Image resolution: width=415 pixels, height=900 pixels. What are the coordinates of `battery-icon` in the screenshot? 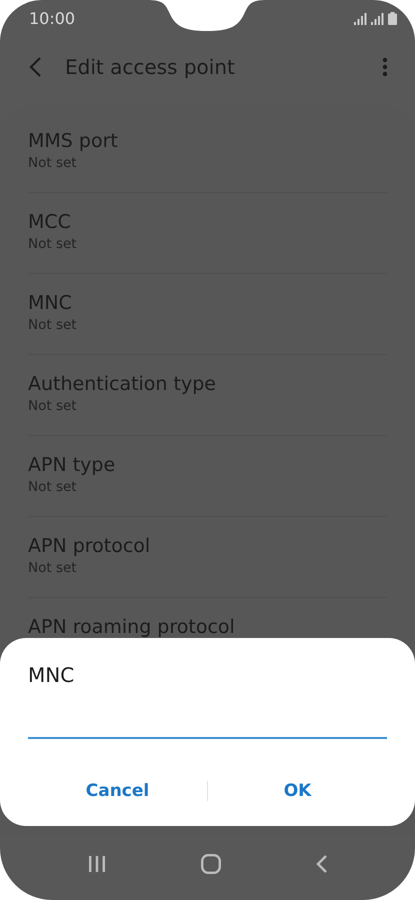 It's located at (392, 18).